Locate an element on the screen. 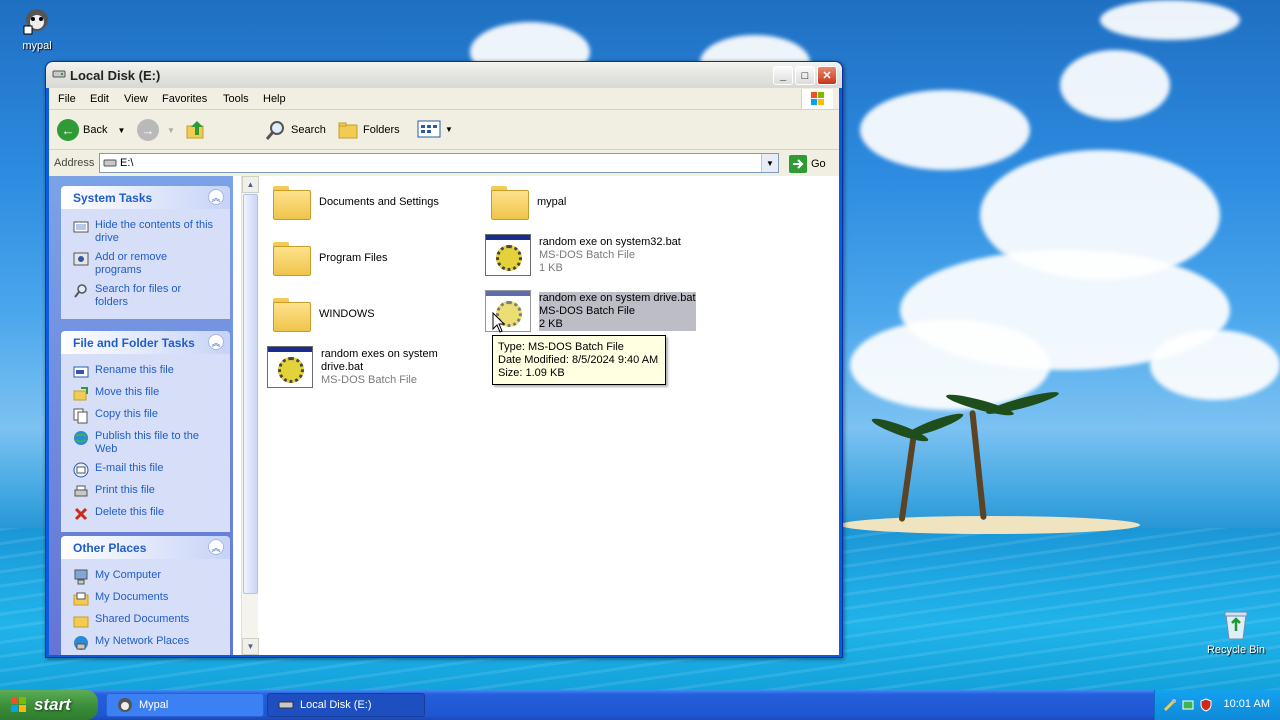 Image resolution: width=1280 pixels, height=720 pixels. file-name: drive.bat is located at coordinates (342, 366).